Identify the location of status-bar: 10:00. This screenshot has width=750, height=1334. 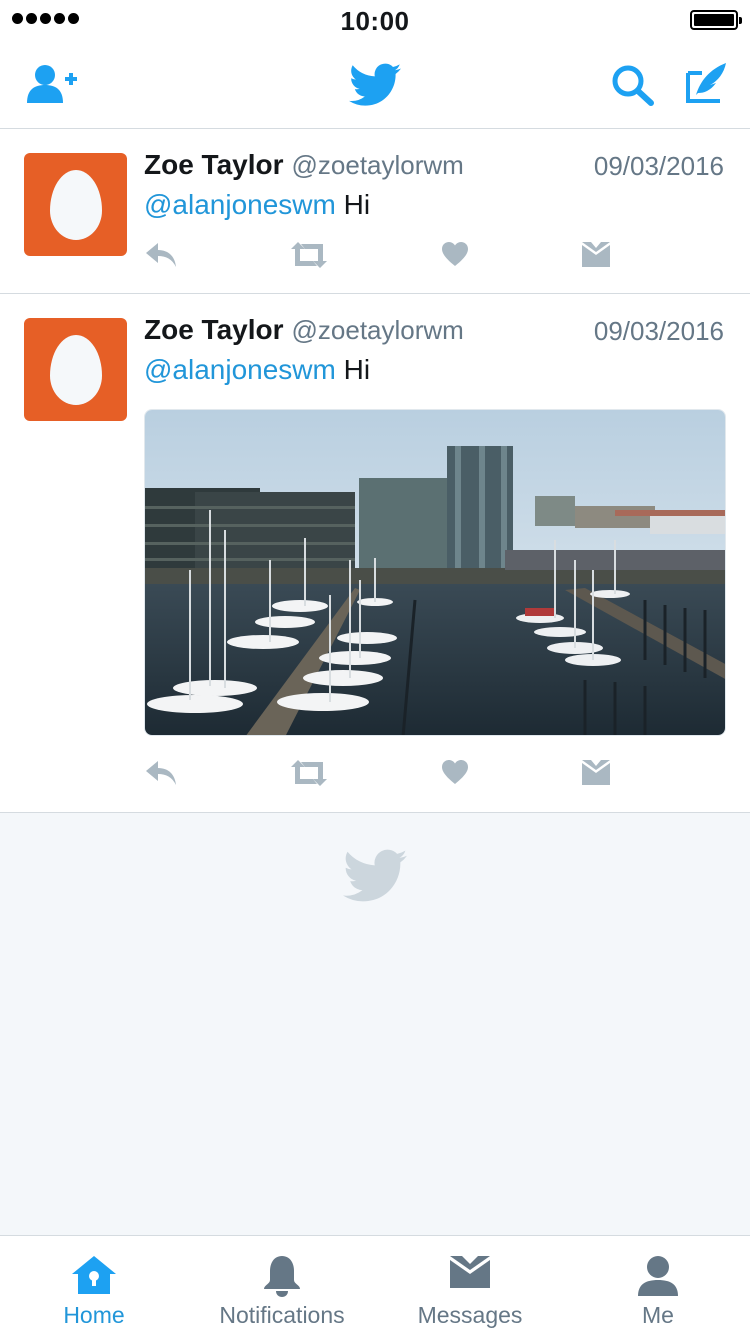
(375, 20).